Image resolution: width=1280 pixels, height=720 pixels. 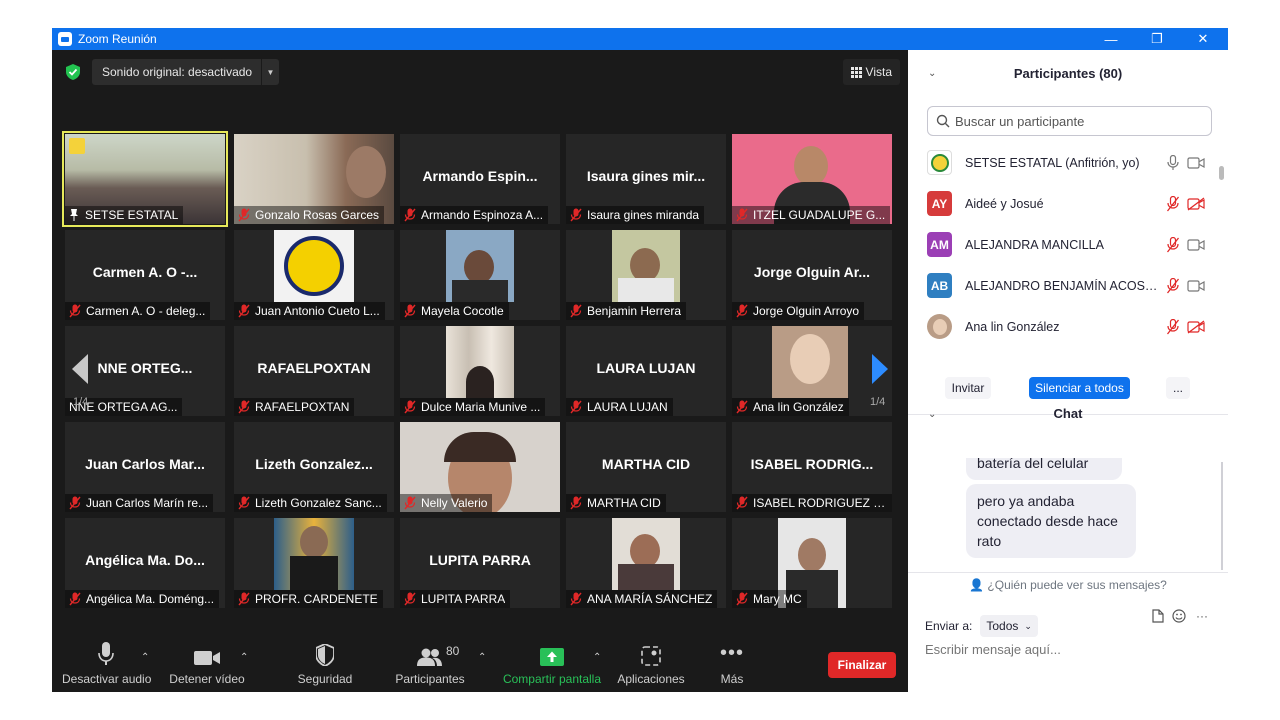 I want to click on view-button: Vista, so click(x=871, y=72).